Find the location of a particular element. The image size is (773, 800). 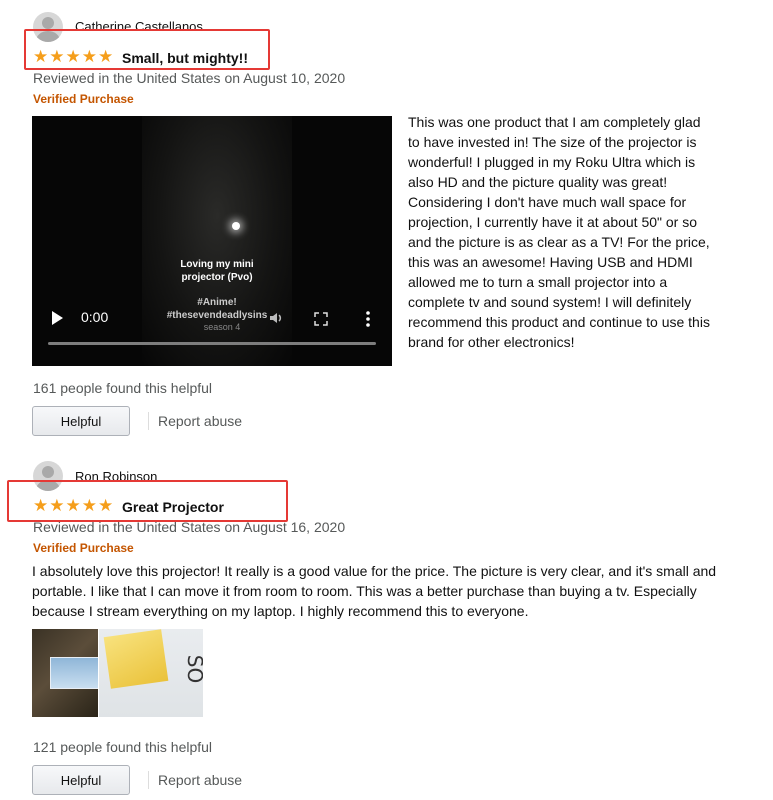

more-options-icon is located at coordinates (368, 319).